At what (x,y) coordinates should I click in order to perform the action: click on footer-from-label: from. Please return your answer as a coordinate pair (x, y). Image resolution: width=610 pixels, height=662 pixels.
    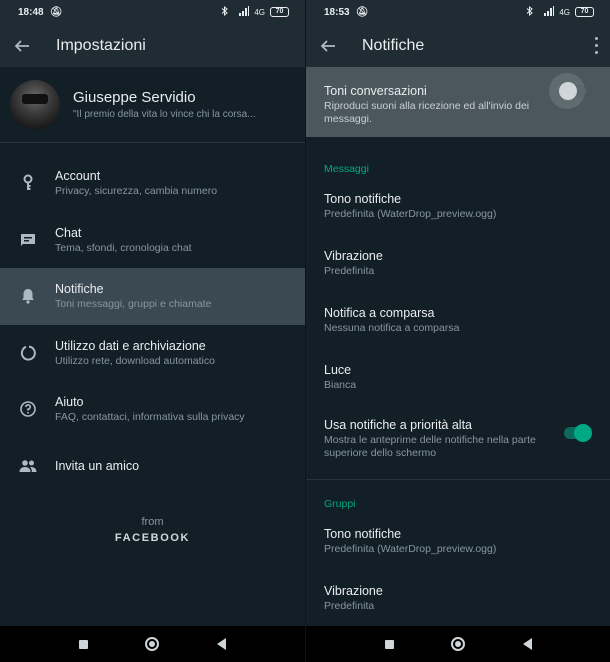
    Looking at the image, I should click on (152, 522).